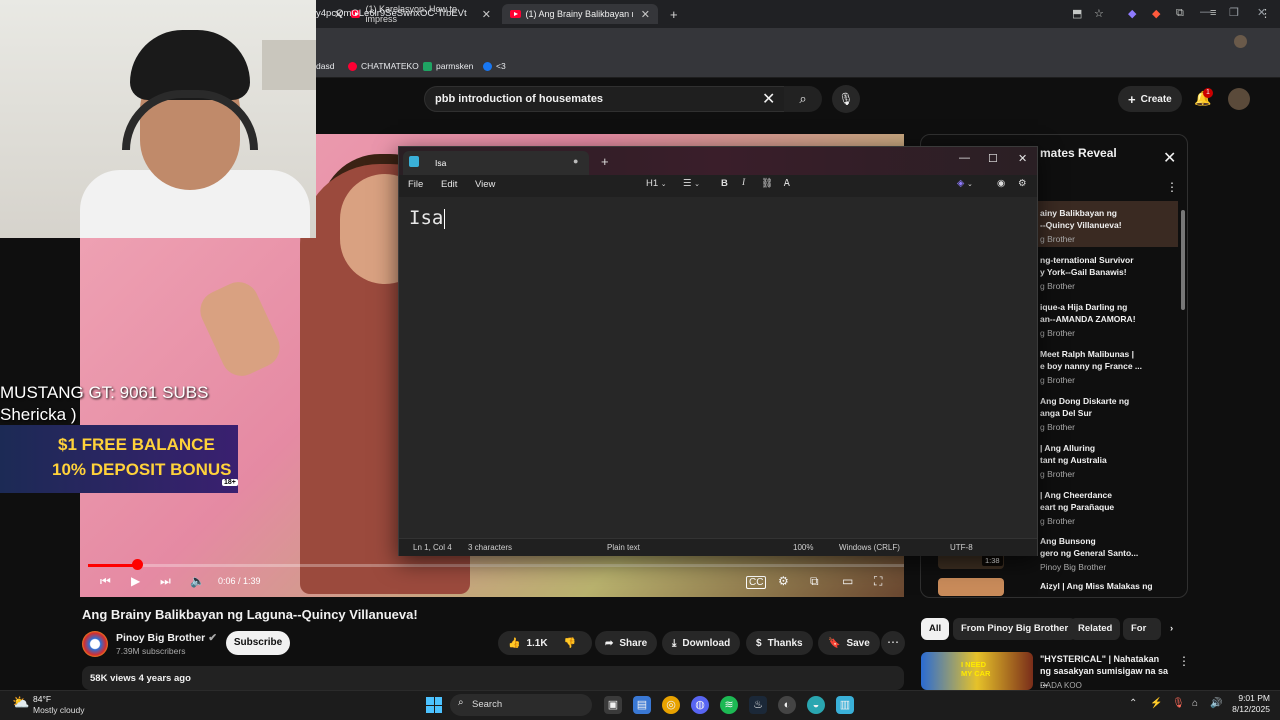 This screenshot has width=1280, height=720. Describe the element at coordinates (20, 702) in the screenshot. I see `weather-icon: ⛅` at that location.